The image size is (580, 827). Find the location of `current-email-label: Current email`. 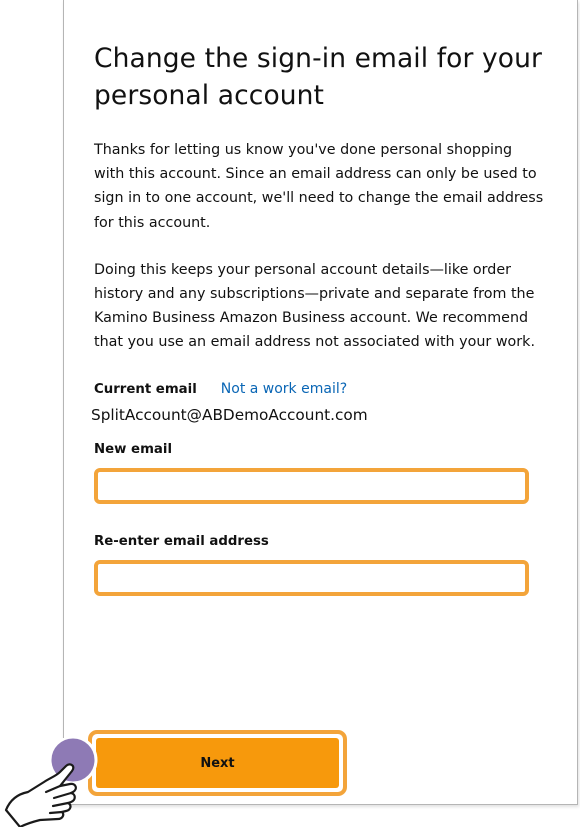

current-email-label: Current email is located at coordinates (145, 389).